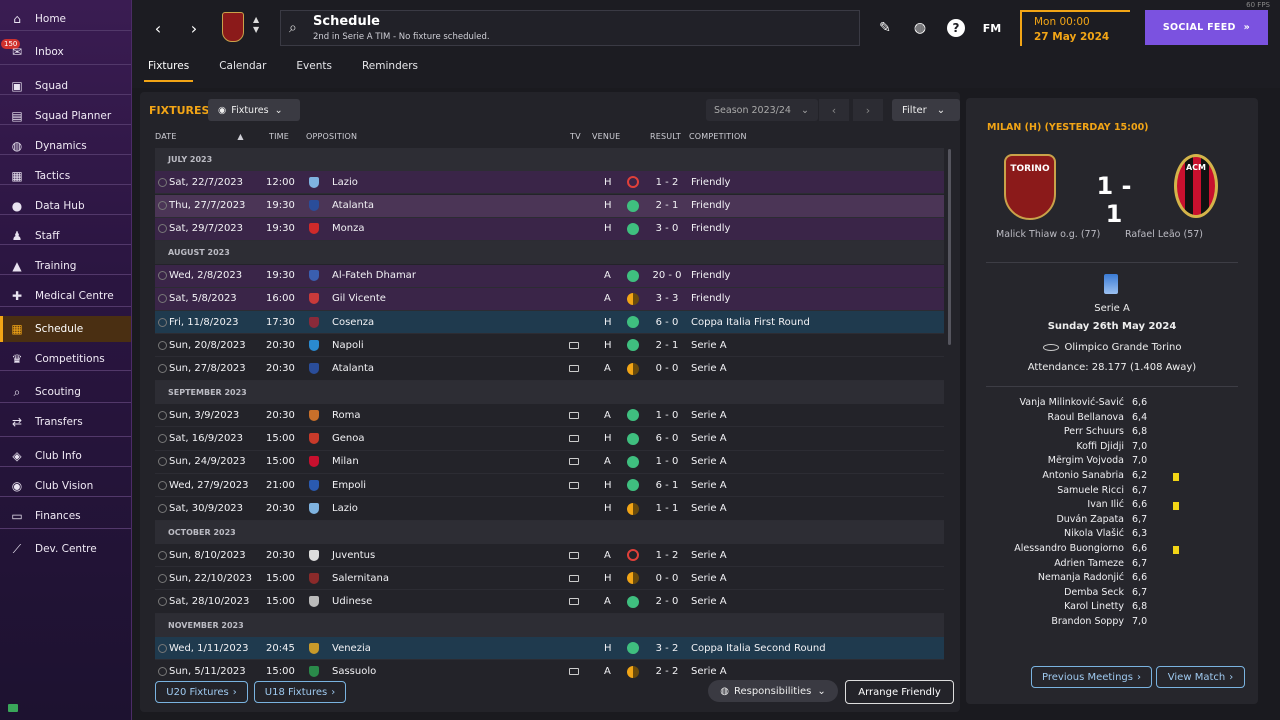 The width and height of the screenshot is (1280, 720). Describe the element at coordinates (348, 438) in the screenshot. I see `opponent-name: Genoa` at that location.